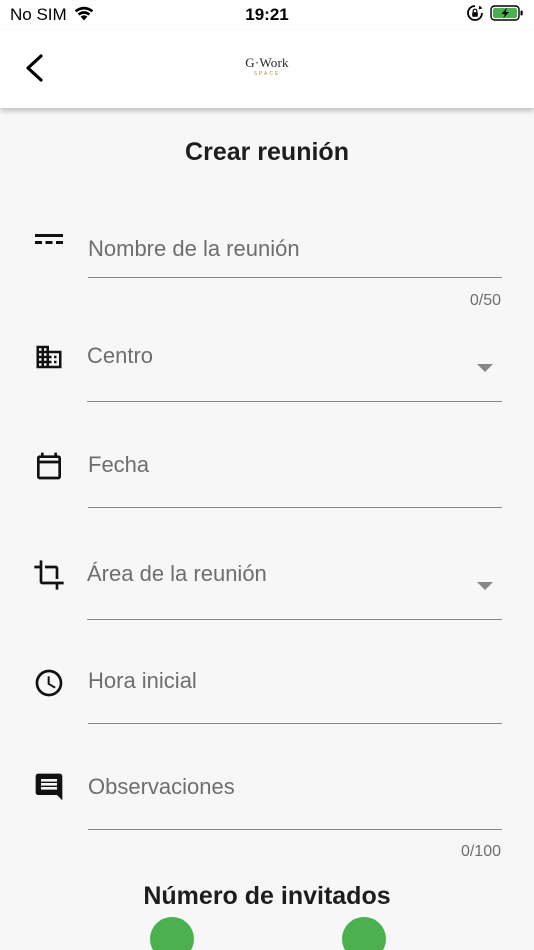  I want to click on page-title: Crear reunión, so click(267, 152).